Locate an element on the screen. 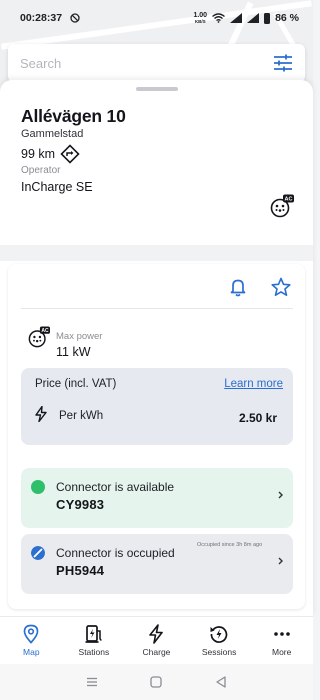 This screenshot has width=320, height=700. nav-item-more: More is located at coordinates (281, 640).